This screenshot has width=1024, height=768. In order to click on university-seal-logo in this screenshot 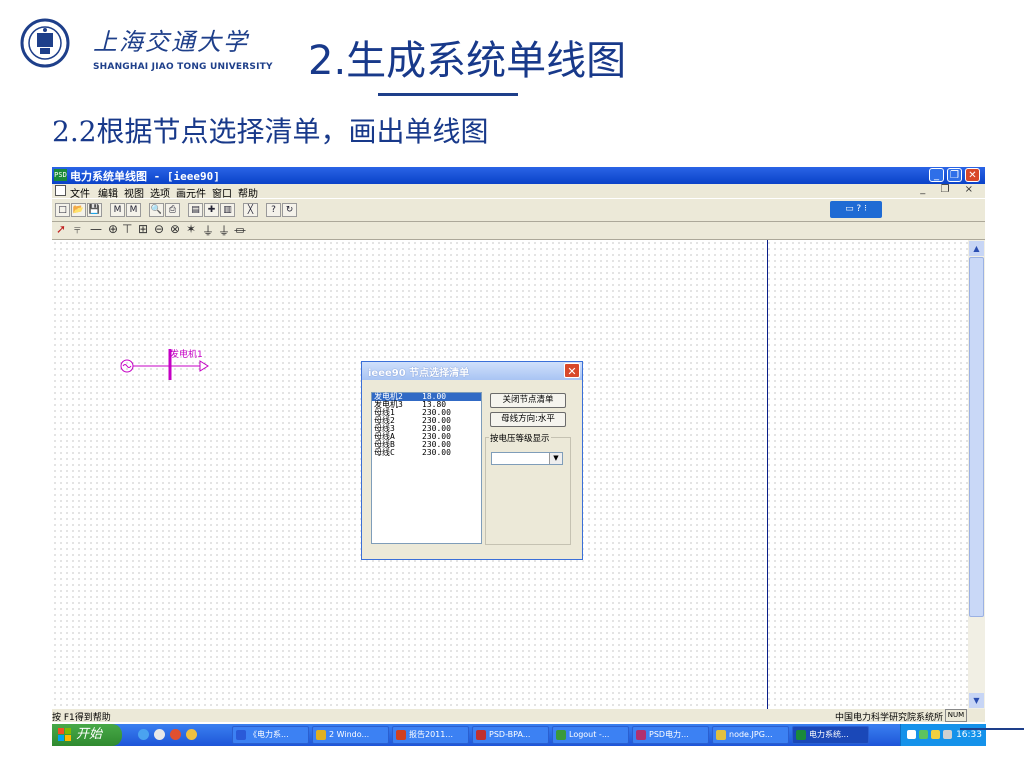, I will do `click(45, 43)`.